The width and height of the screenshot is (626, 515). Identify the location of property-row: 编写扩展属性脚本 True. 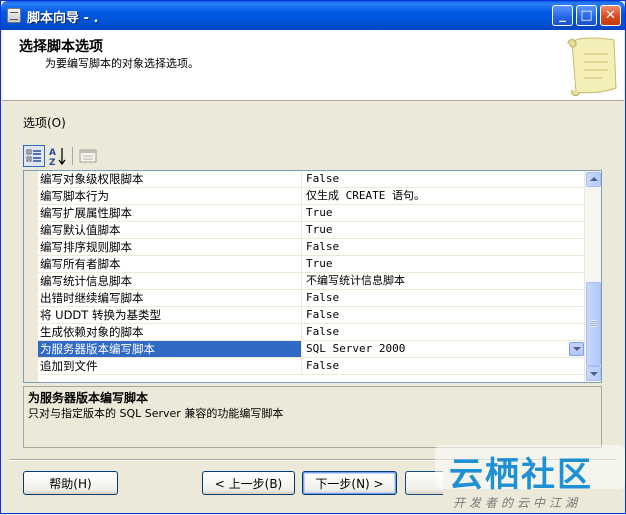
(312, 213).